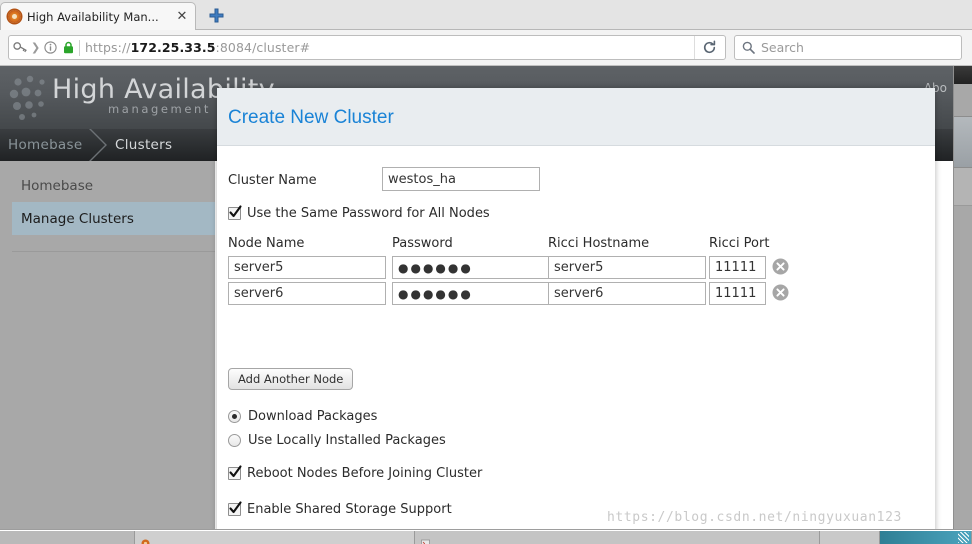  I want to click on reboot-nodes-row: Reboot Nodes Before Joining Cluster, so click(355, 473).